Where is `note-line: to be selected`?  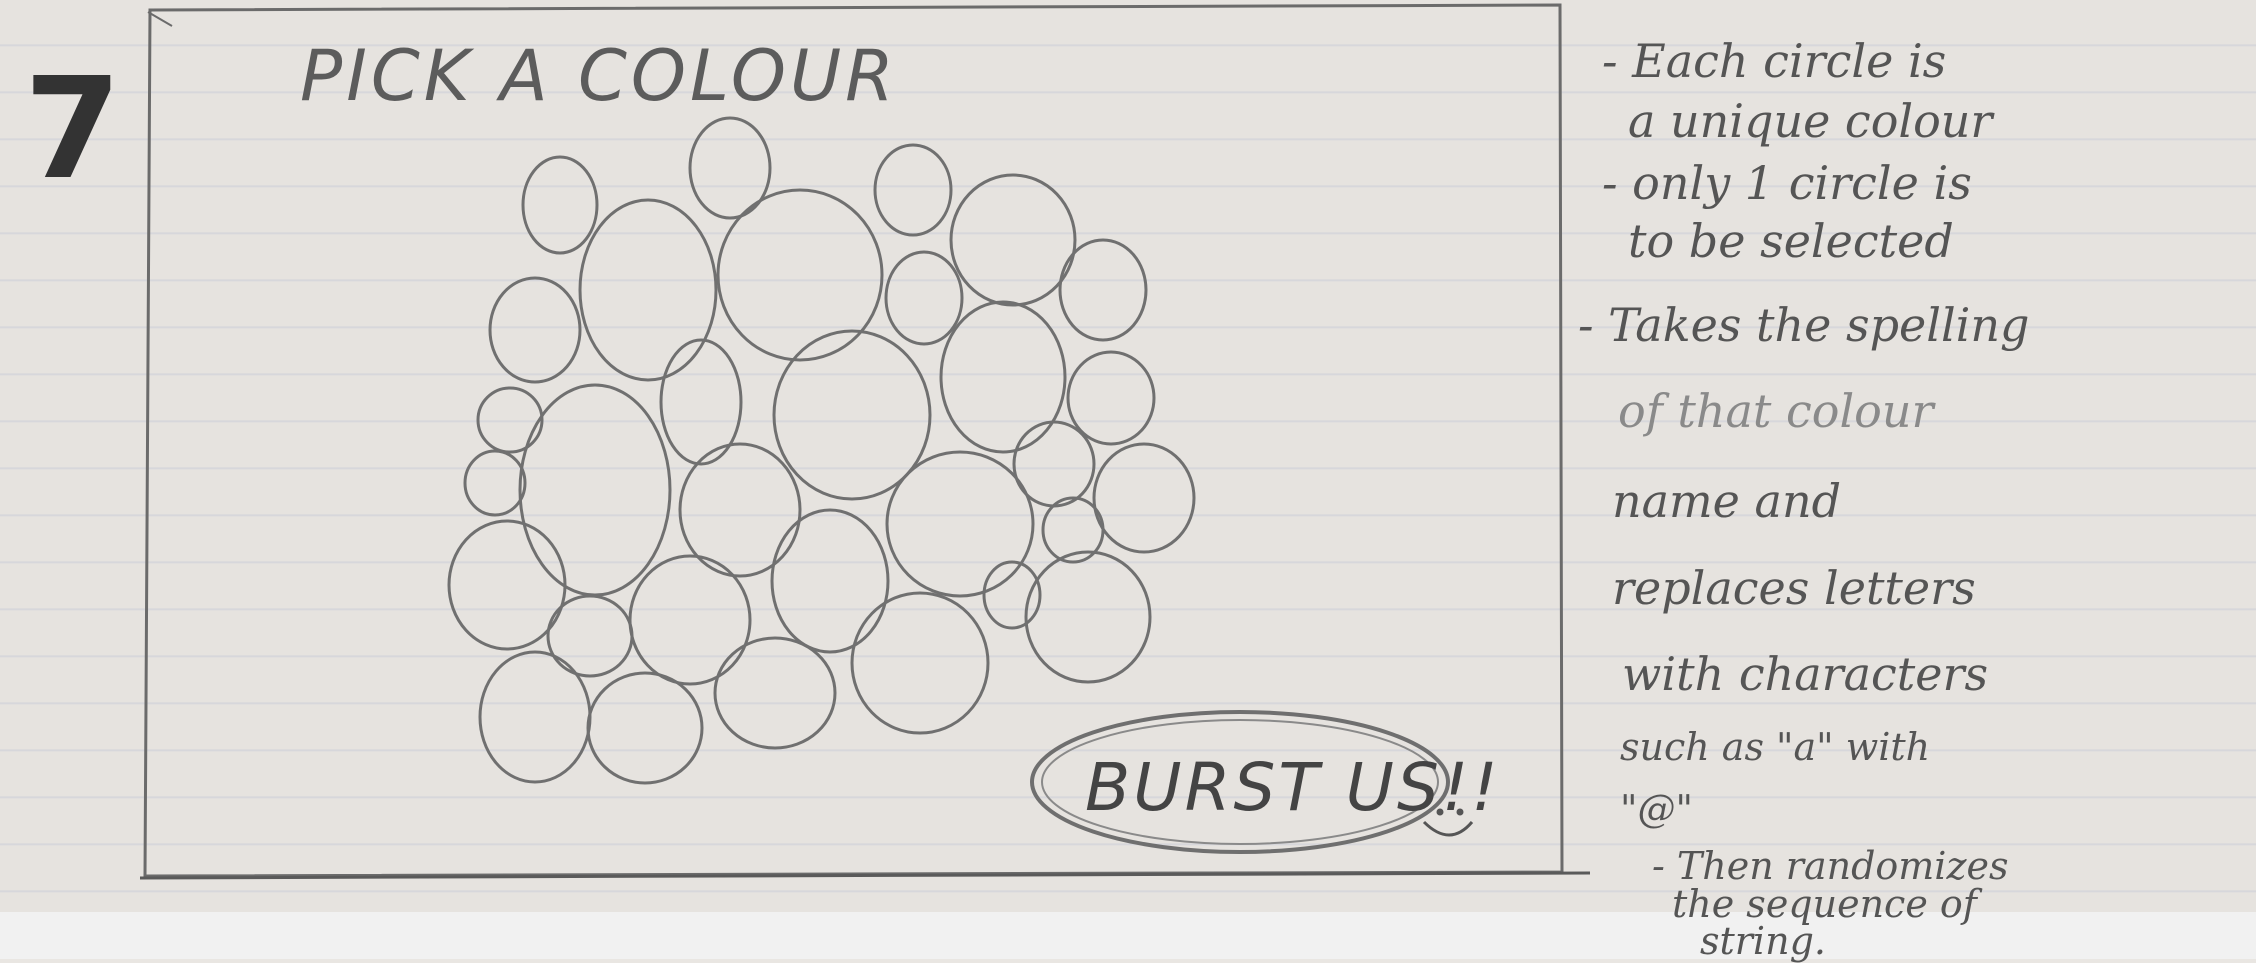
note-line: to be selected is located at coordinates (1791, 241).